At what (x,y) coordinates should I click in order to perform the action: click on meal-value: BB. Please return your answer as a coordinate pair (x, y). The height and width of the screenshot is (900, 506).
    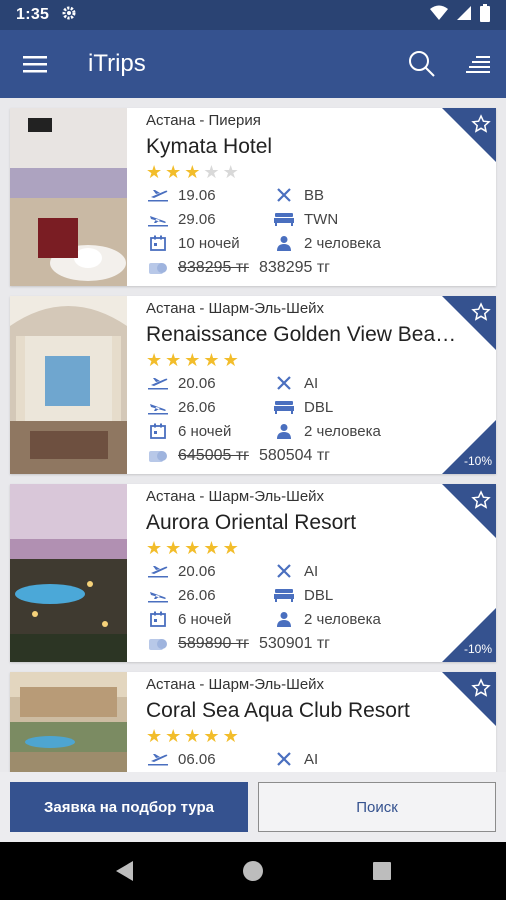
    Looking at the image, I should click on (314, 195).